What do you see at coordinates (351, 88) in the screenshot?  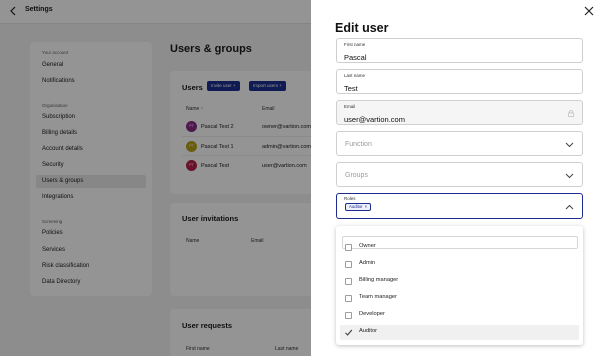 I see `last-name-value: Test` at bounding box center [351, 88].